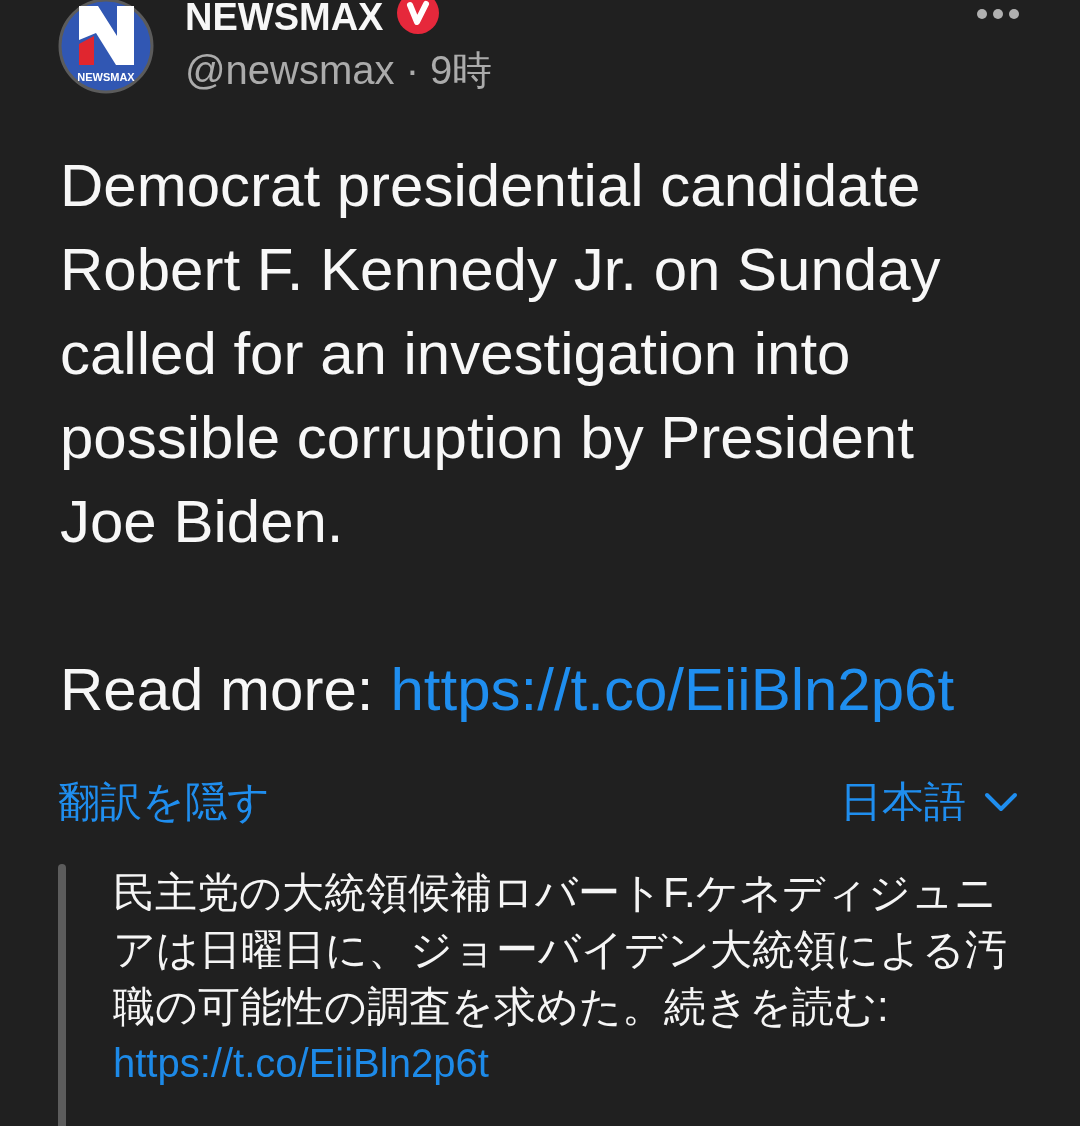  I want to click on chevron-down-icon, so click(1001, 801).